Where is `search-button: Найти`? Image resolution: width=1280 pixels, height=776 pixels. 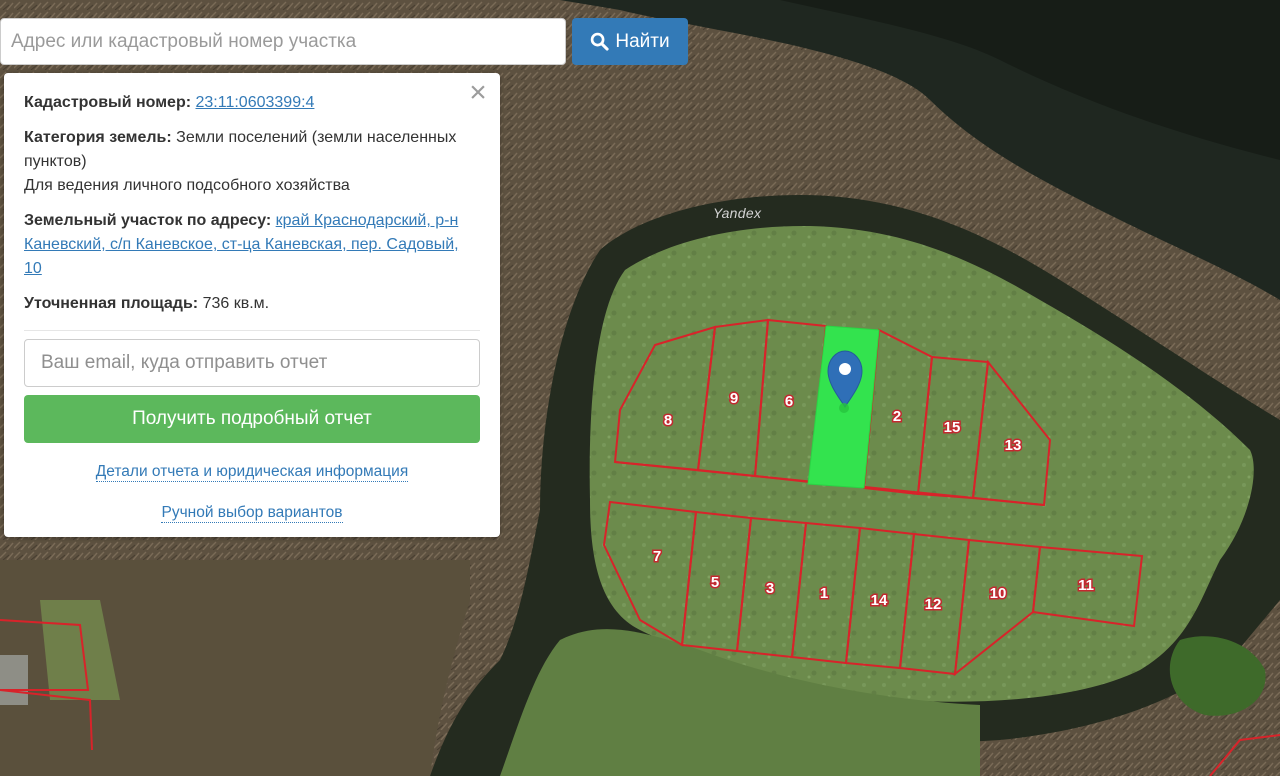
search-button: Найти is located at coordinates (630, 41).